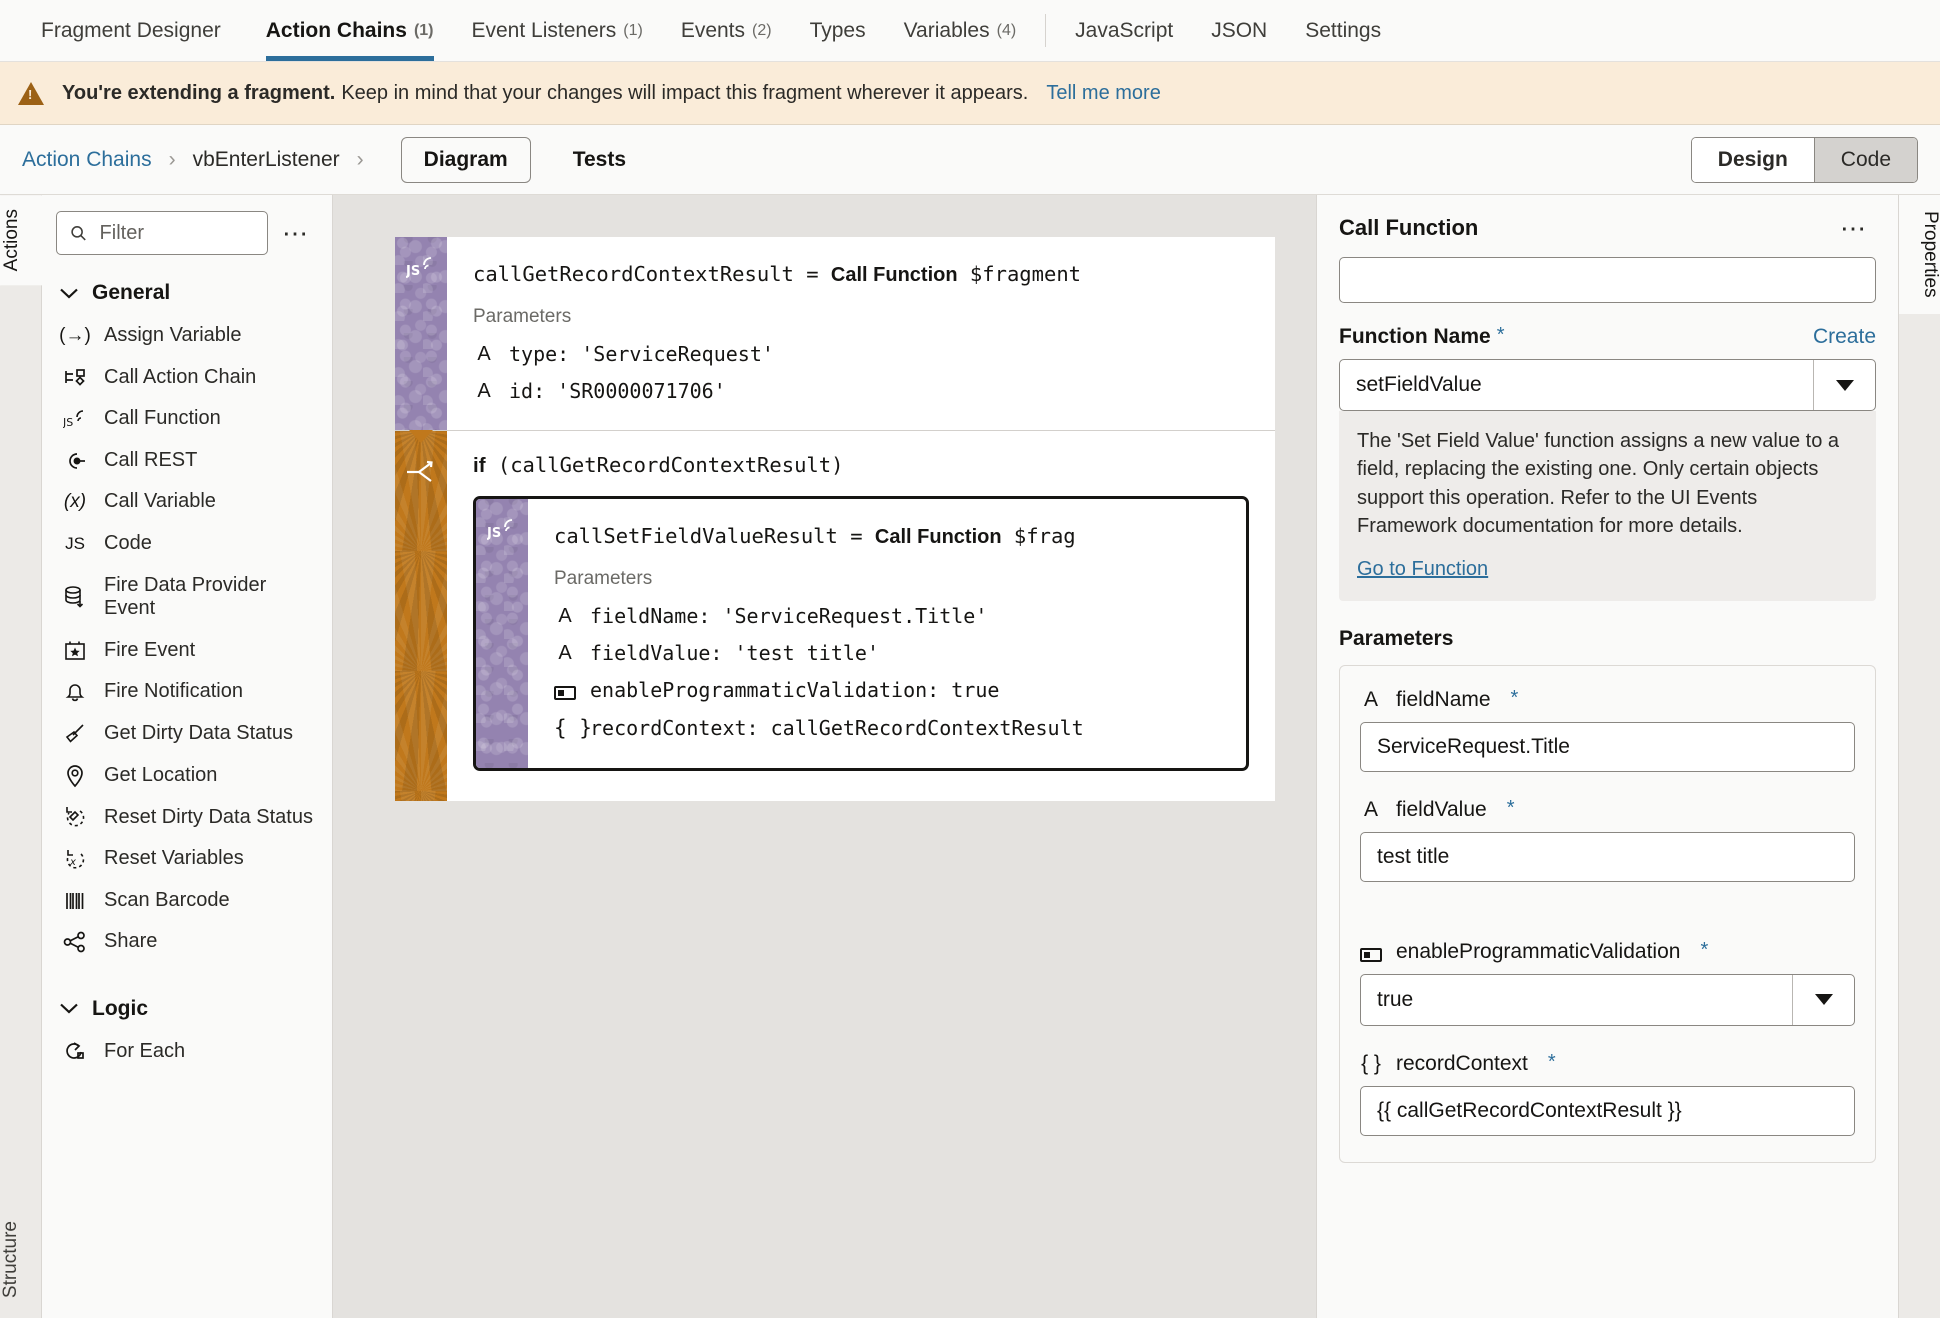  I want to click on filter-input-wrapper, so click(162, 233).